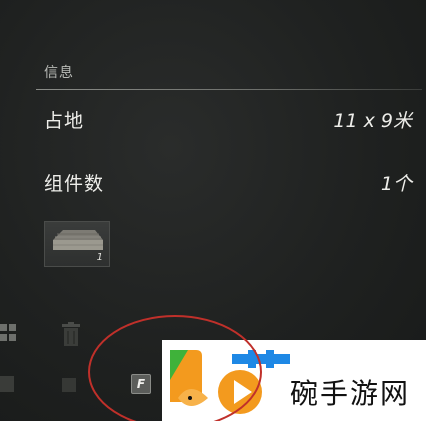  I want to click on trash-icon, so click(71, 335).